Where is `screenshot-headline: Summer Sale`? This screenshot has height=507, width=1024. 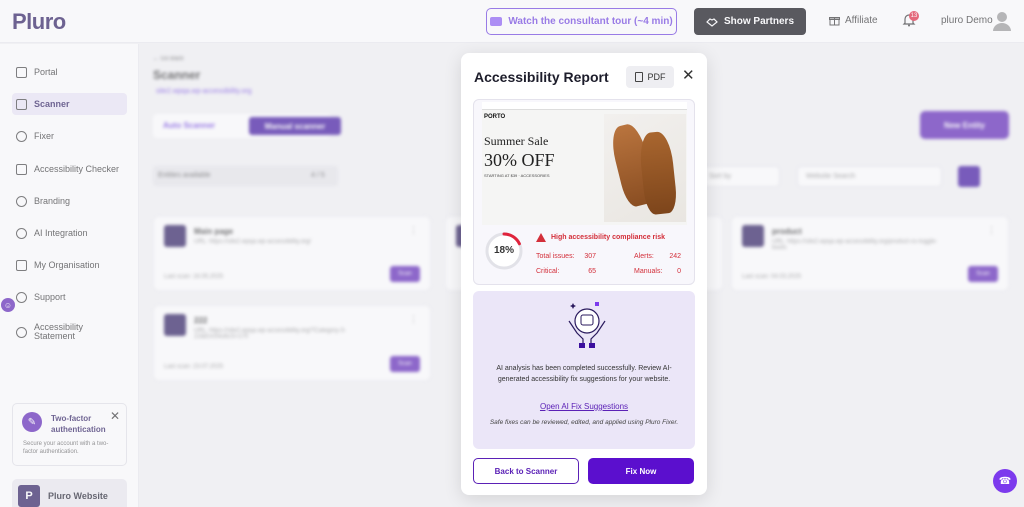 screenshot-headline: Summer Sale is located at coordinates (516, 141).